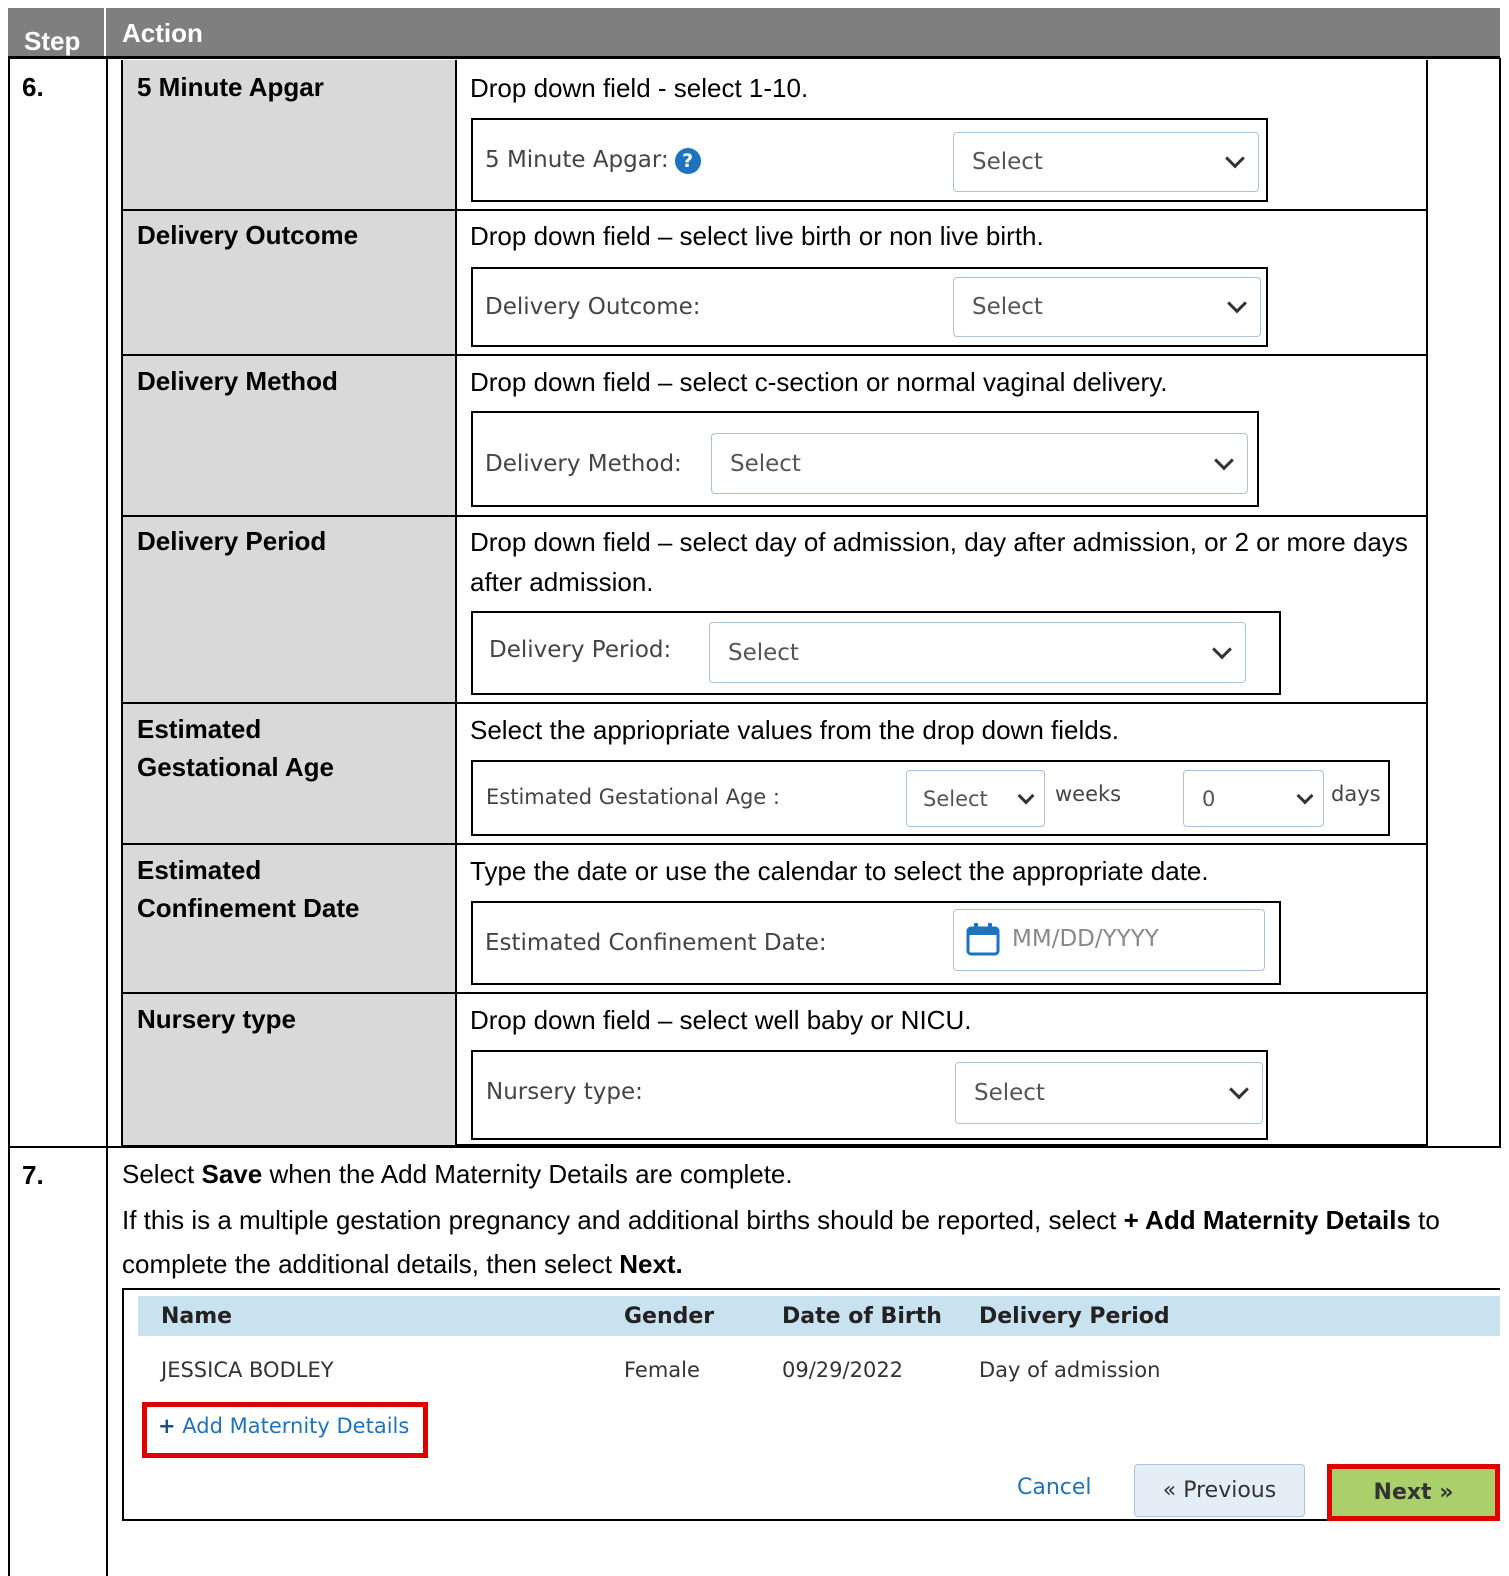  I want to click on confinement-date-input: MM/DD/YYYY, so click(1109, 940).